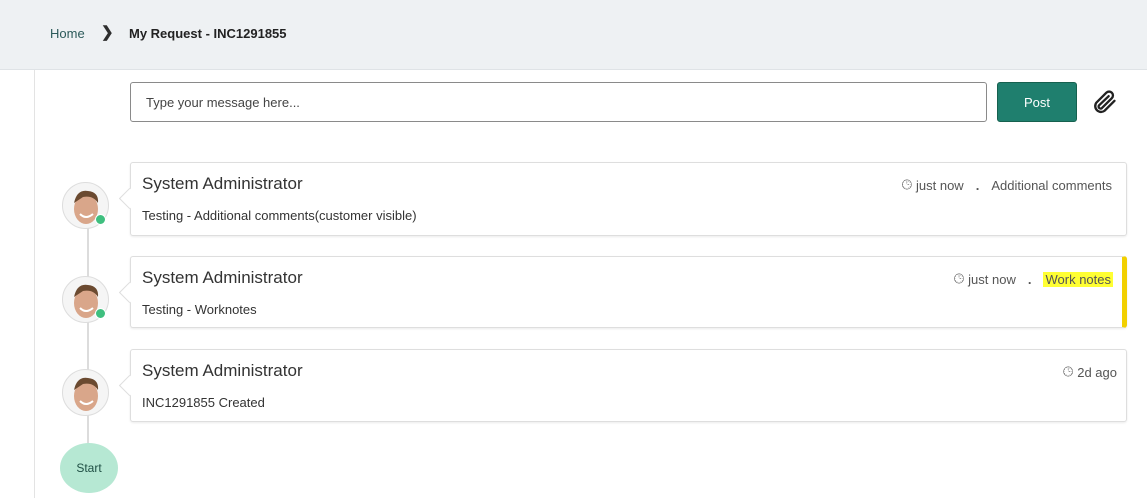  I want to click on entry-text: INC1291855 Created, so click(203, 402).